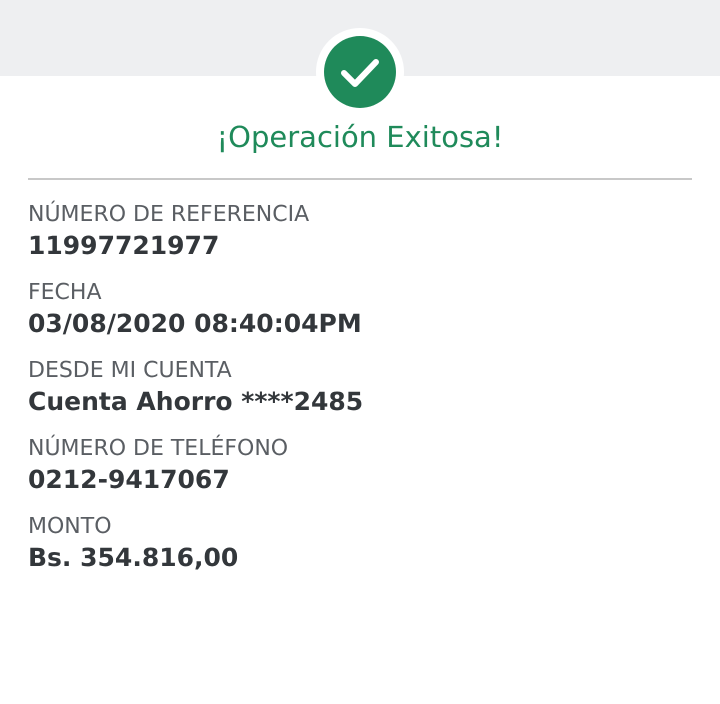 Image resolution: width=720 pixels, height=704 pixels. Describe the element at coordinates (360, 137) in the screenshot. I see `success-title: ¡Operación Exitosa!` at that location.